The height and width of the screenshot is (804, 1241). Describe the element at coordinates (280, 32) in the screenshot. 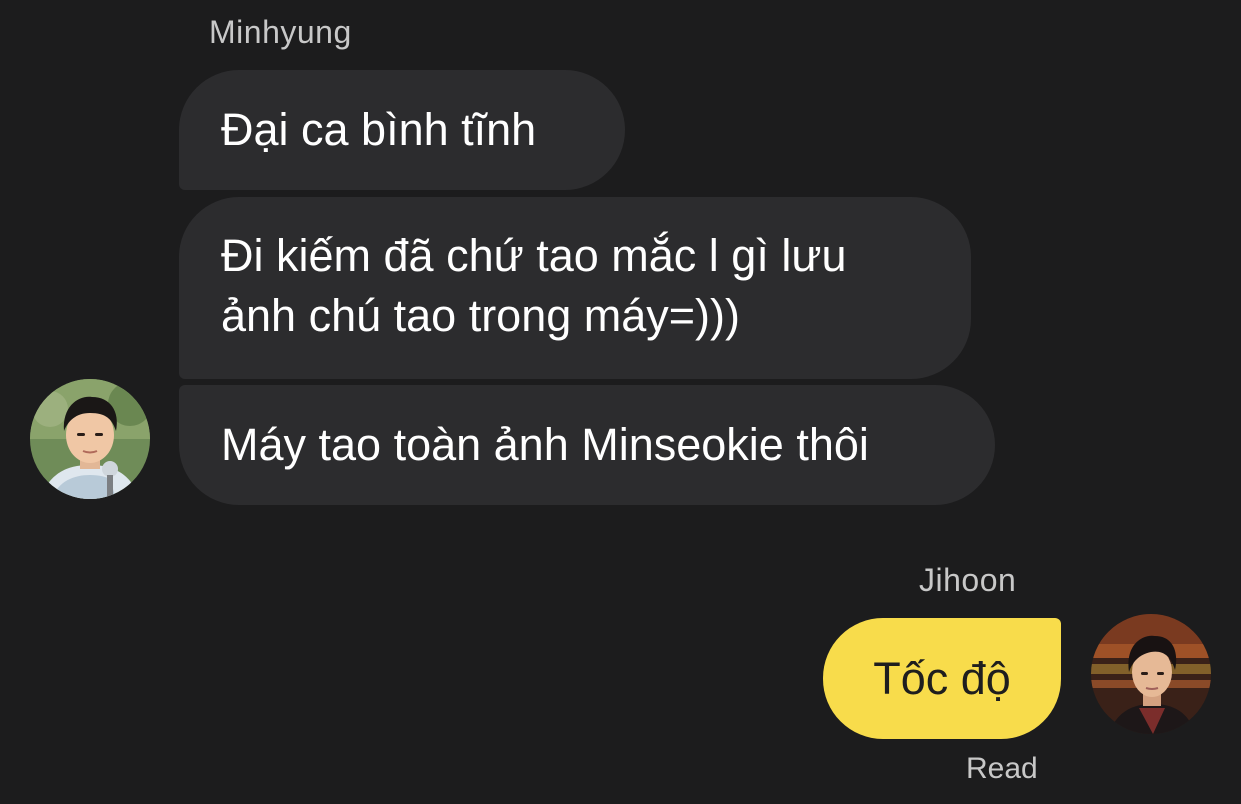

I see `incoming-sender-name: Minhyung` at that location.